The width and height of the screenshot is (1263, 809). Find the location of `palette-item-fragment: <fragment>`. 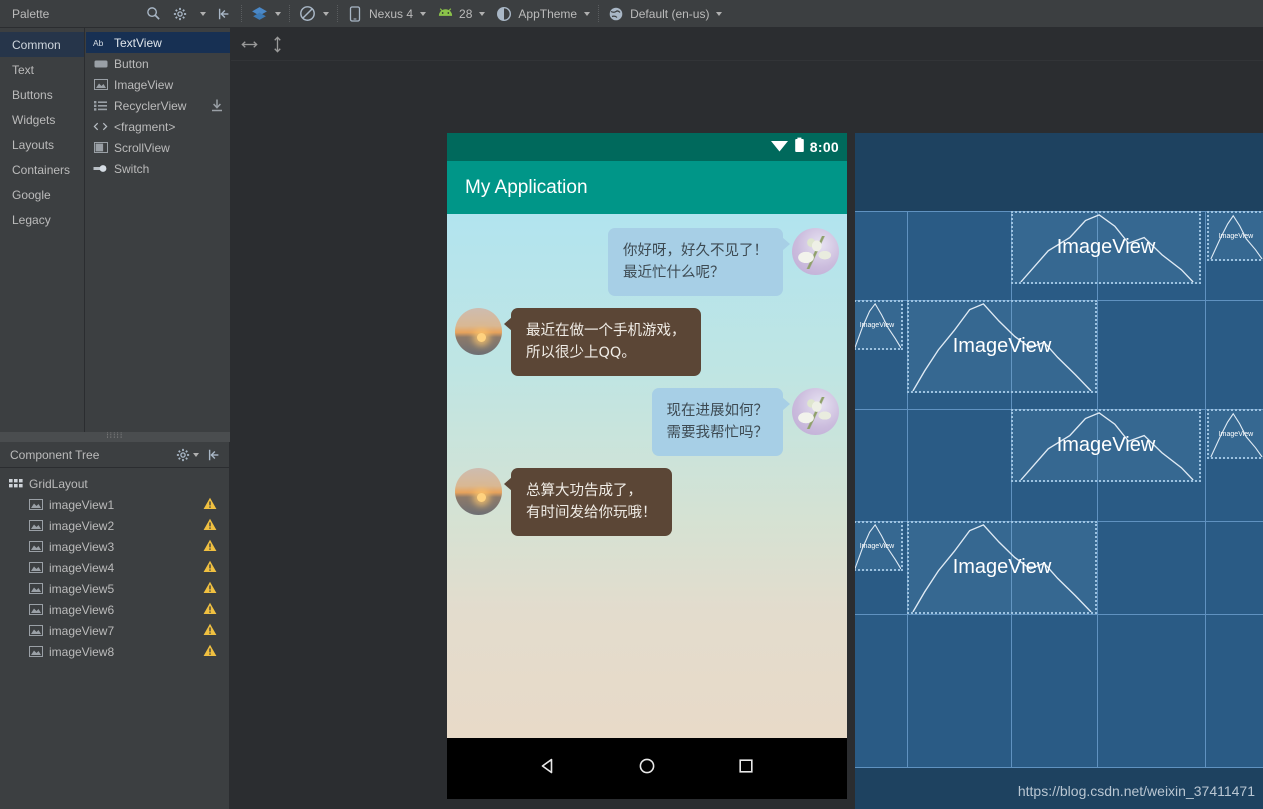

palette-item-fragment: <fragment> is located at coordinates (158, 126).